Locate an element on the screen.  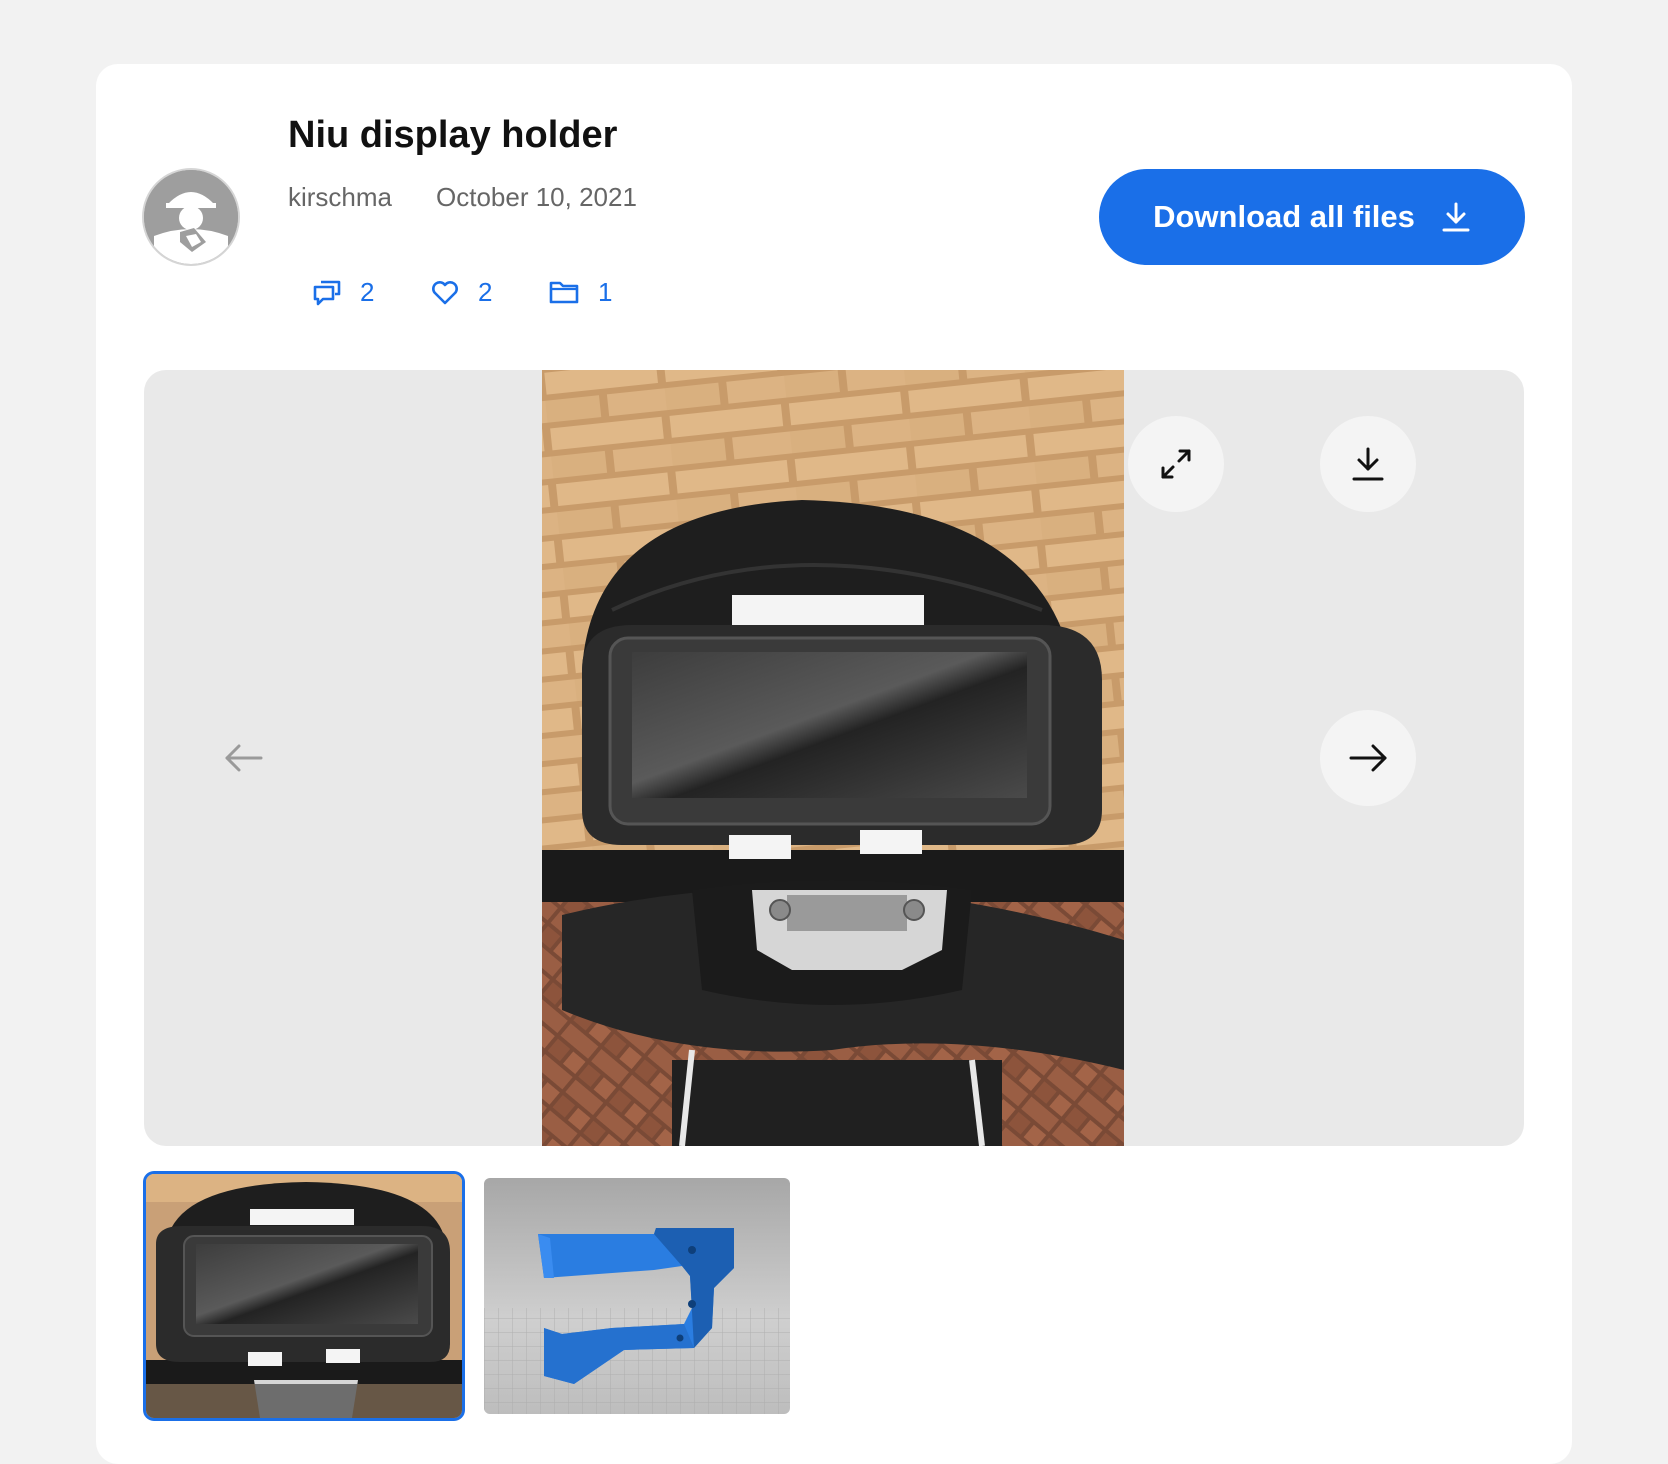
folder-icon is located at coordinates (564, 292).